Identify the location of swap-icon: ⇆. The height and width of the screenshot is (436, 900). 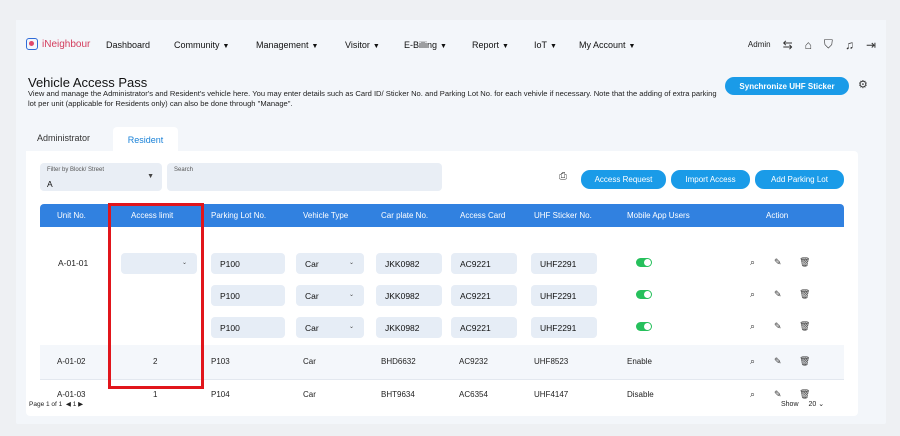
(788, 45).